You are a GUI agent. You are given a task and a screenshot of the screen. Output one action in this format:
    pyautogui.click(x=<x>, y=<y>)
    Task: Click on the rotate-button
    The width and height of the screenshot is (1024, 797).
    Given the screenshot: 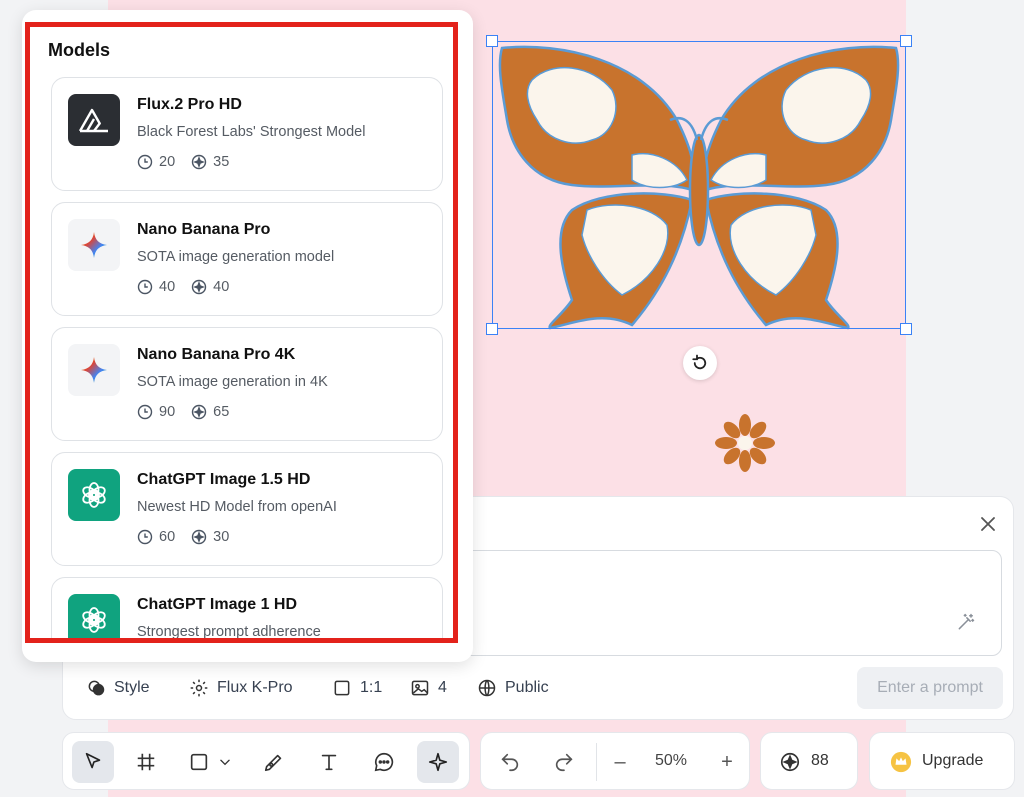 What is the action you would take?
    pyautogui.click(x=700, y=363)
    